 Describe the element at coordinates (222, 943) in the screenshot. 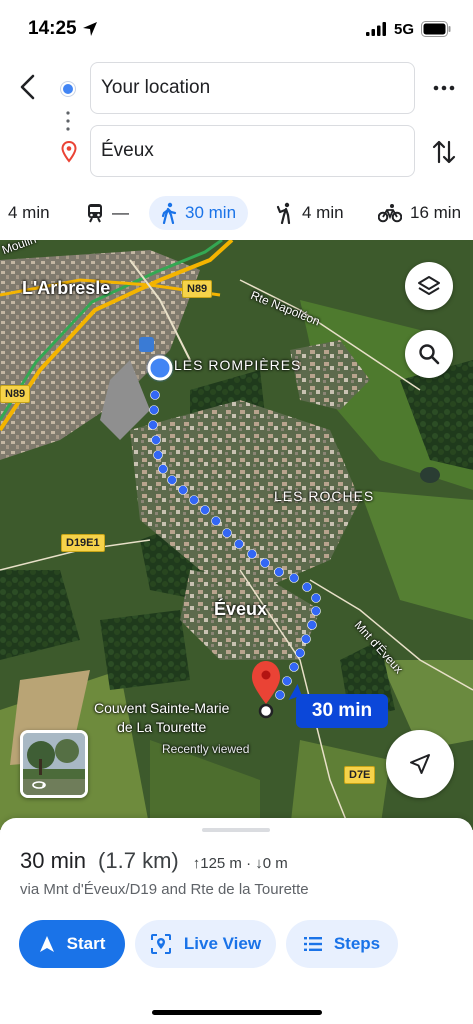

I see `live-view-label: Live View` at that location.